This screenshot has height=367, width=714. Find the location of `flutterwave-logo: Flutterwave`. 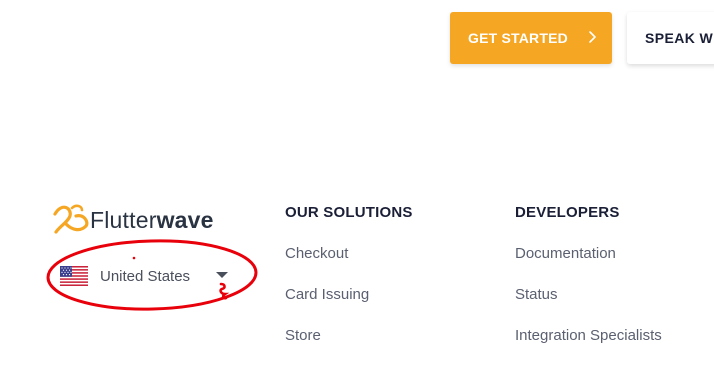

flutterwave-logo: Flutterwave is located at coordinates (133, 220).